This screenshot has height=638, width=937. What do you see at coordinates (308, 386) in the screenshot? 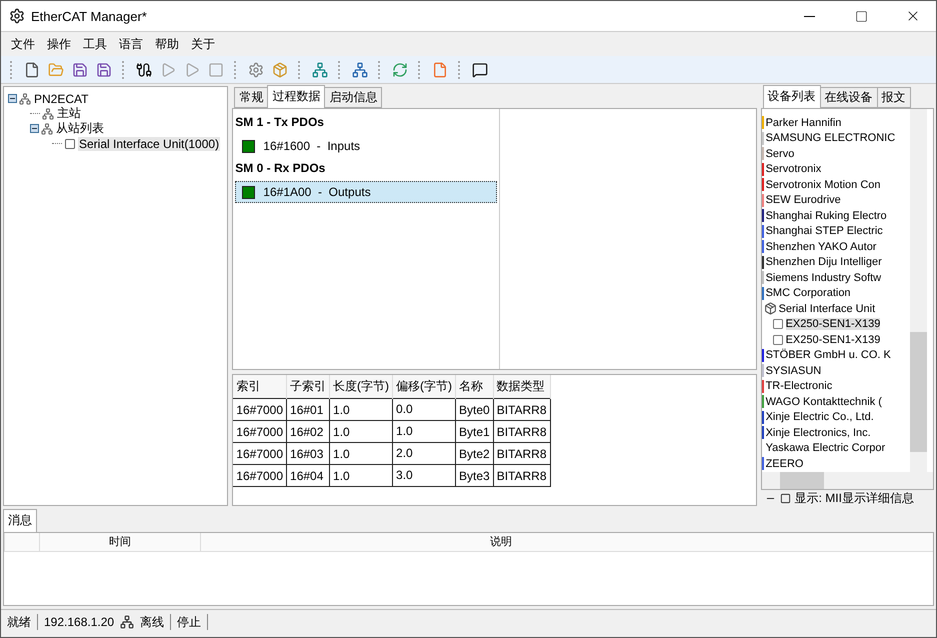
I see `column-header: 子索引` at bounding box center [308, 386].